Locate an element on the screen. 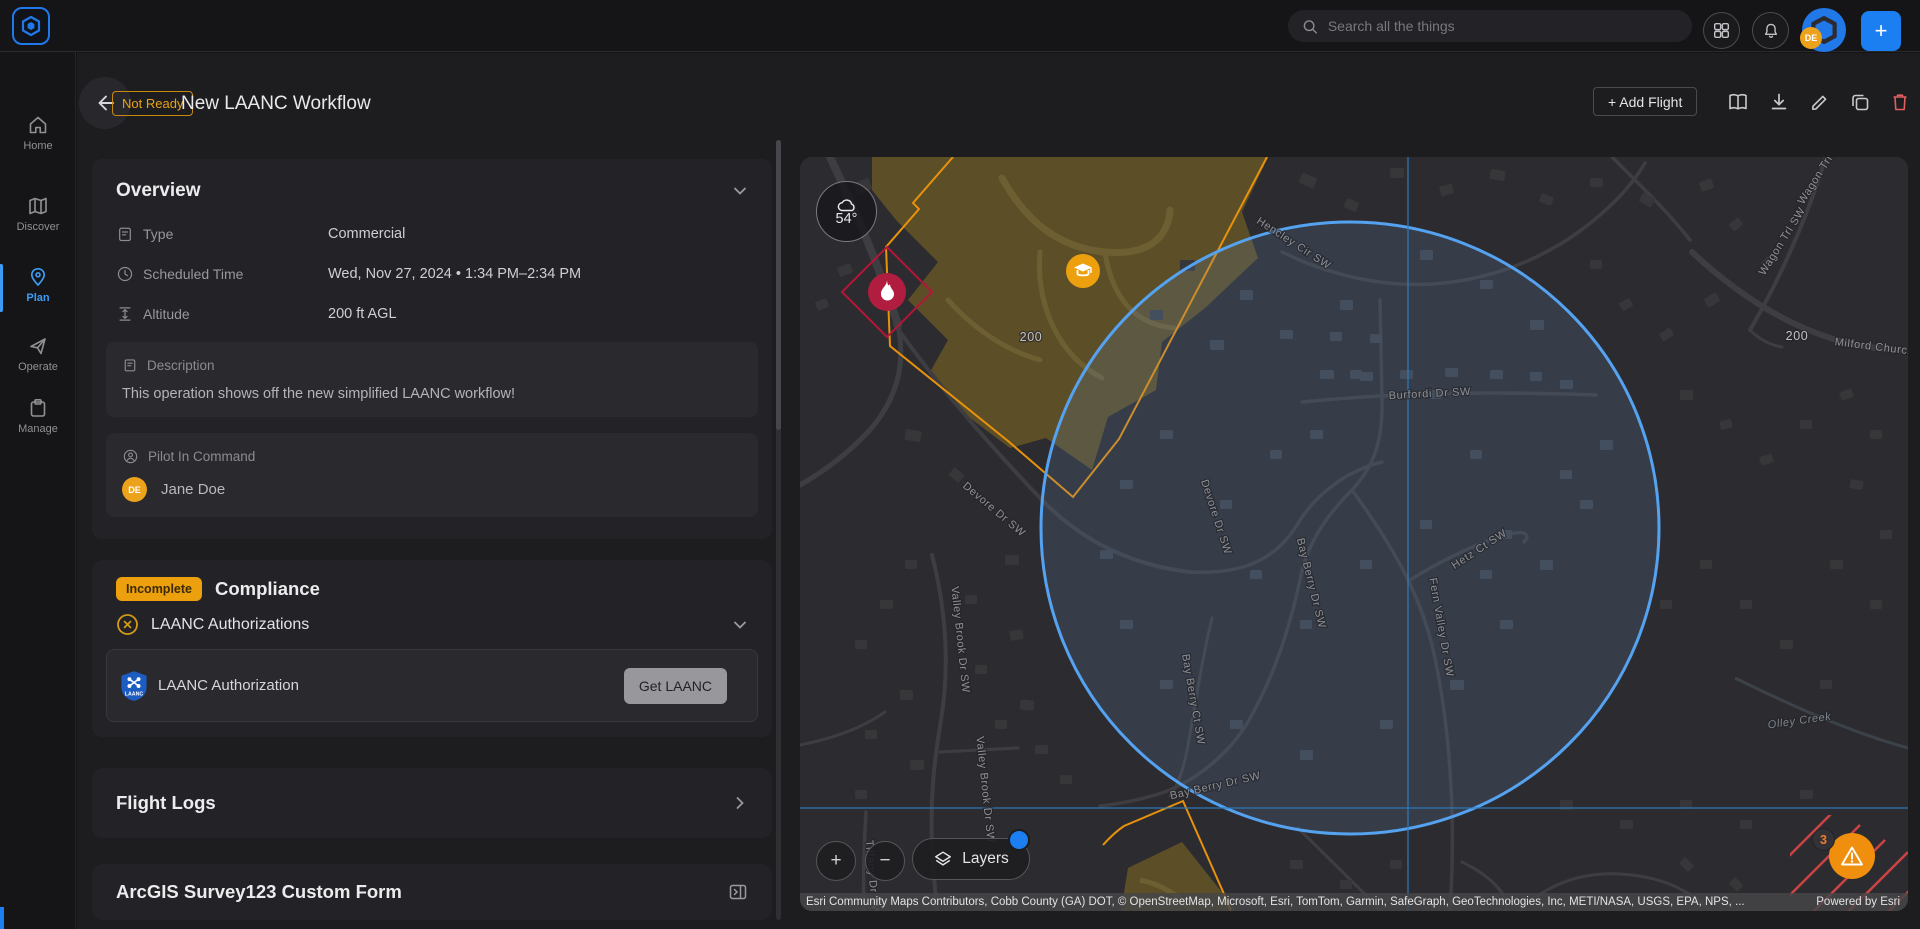  sidebar-item-plan: Plan is located at coordinates (38, 285).